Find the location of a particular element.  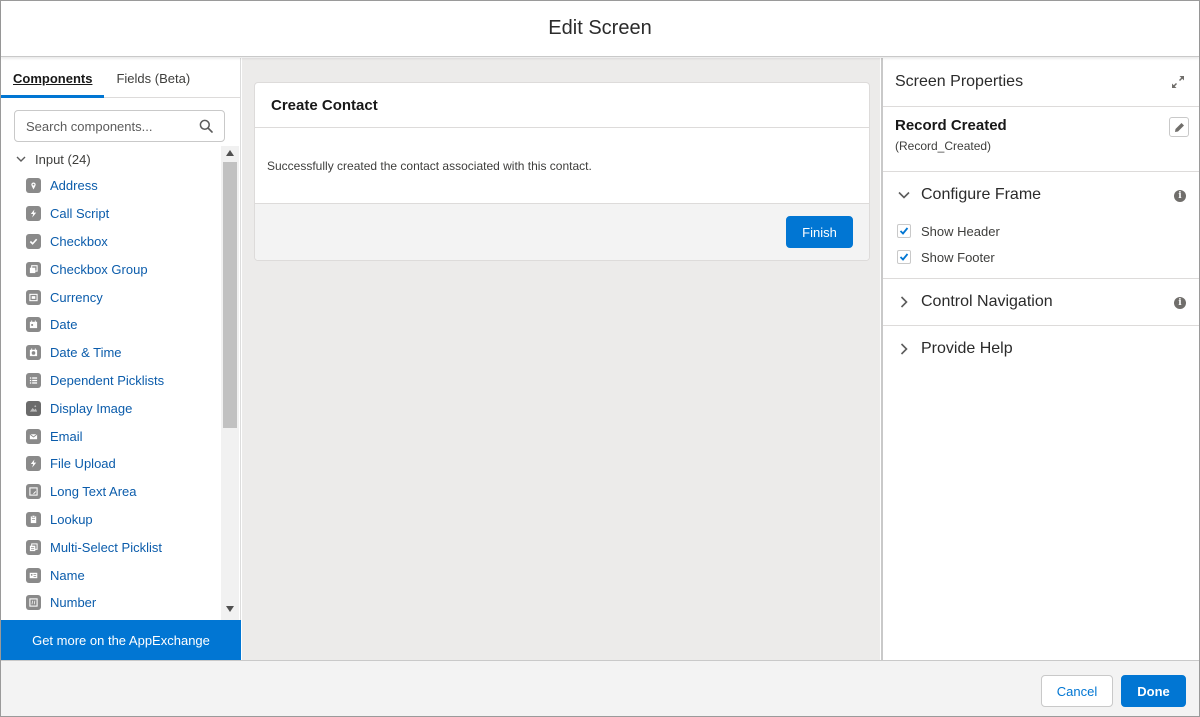

component-label: Address is located at coordinates (74, 186).